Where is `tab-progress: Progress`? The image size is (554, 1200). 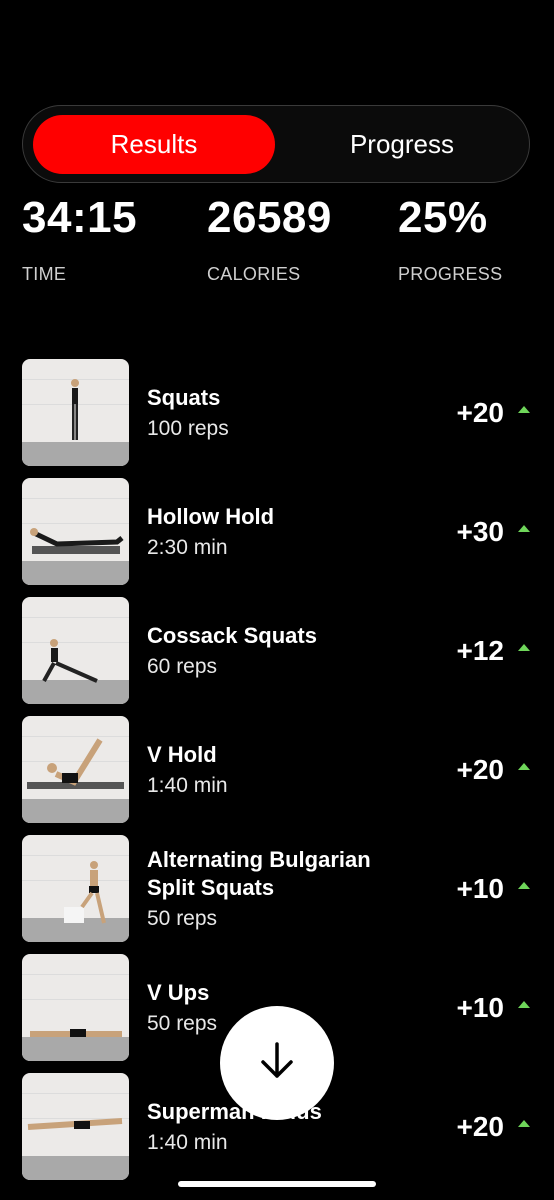
tab-progress: Progress is located at coordinates (402, 144).